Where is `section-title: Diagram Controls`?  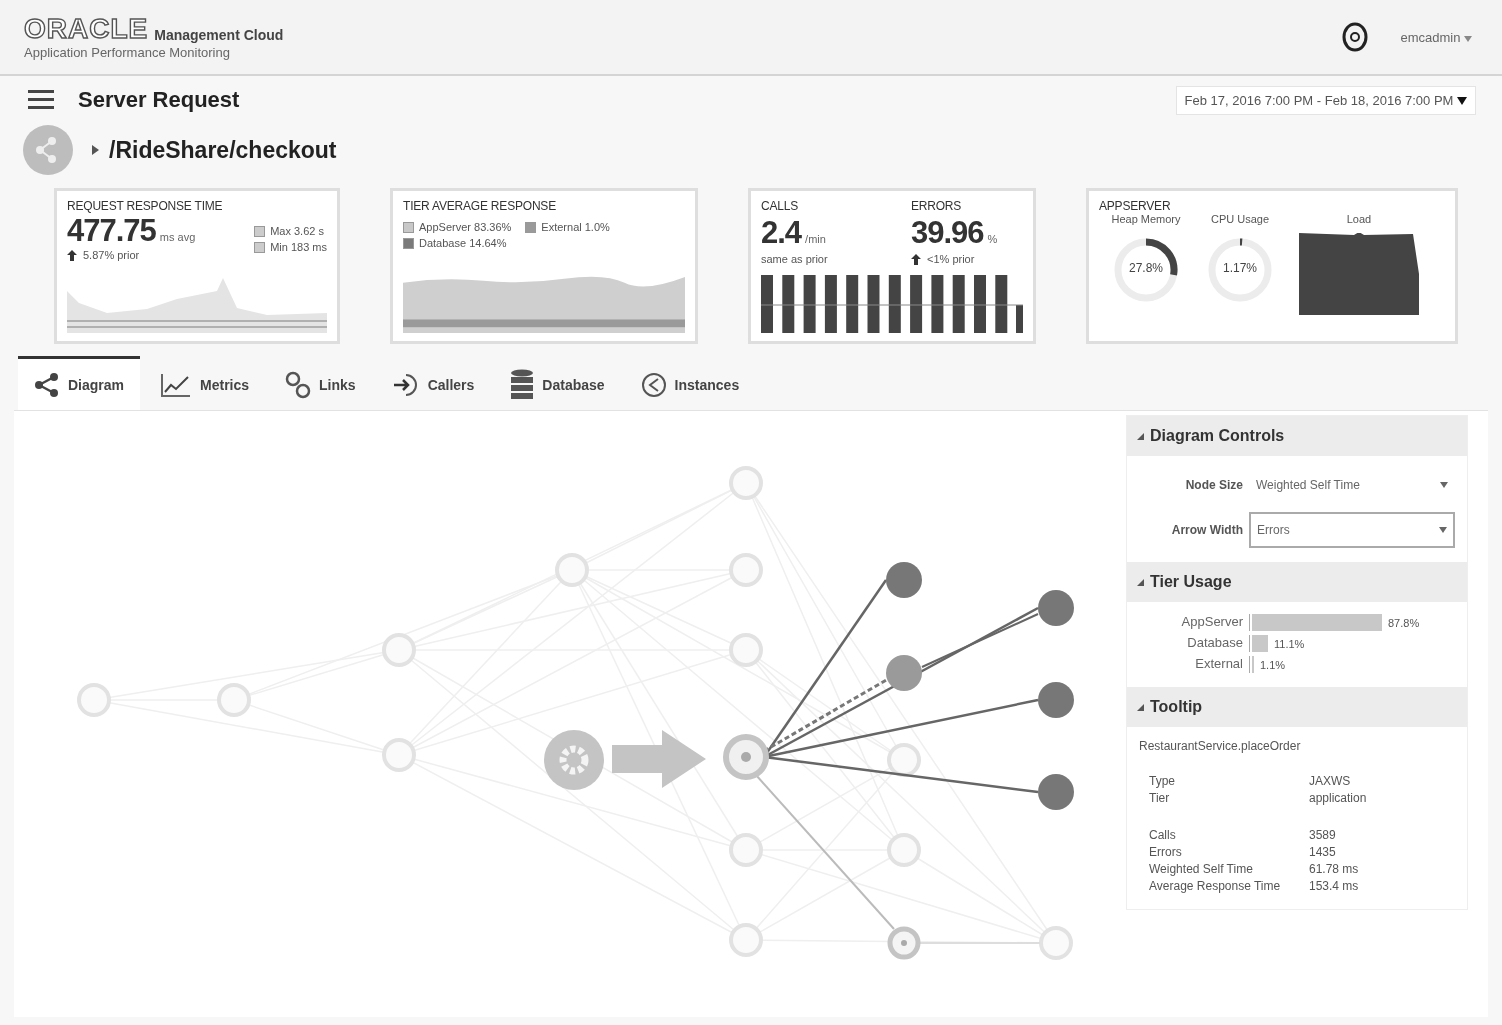 section-title: Diagram Controls is located at coordinates (1217, 436).